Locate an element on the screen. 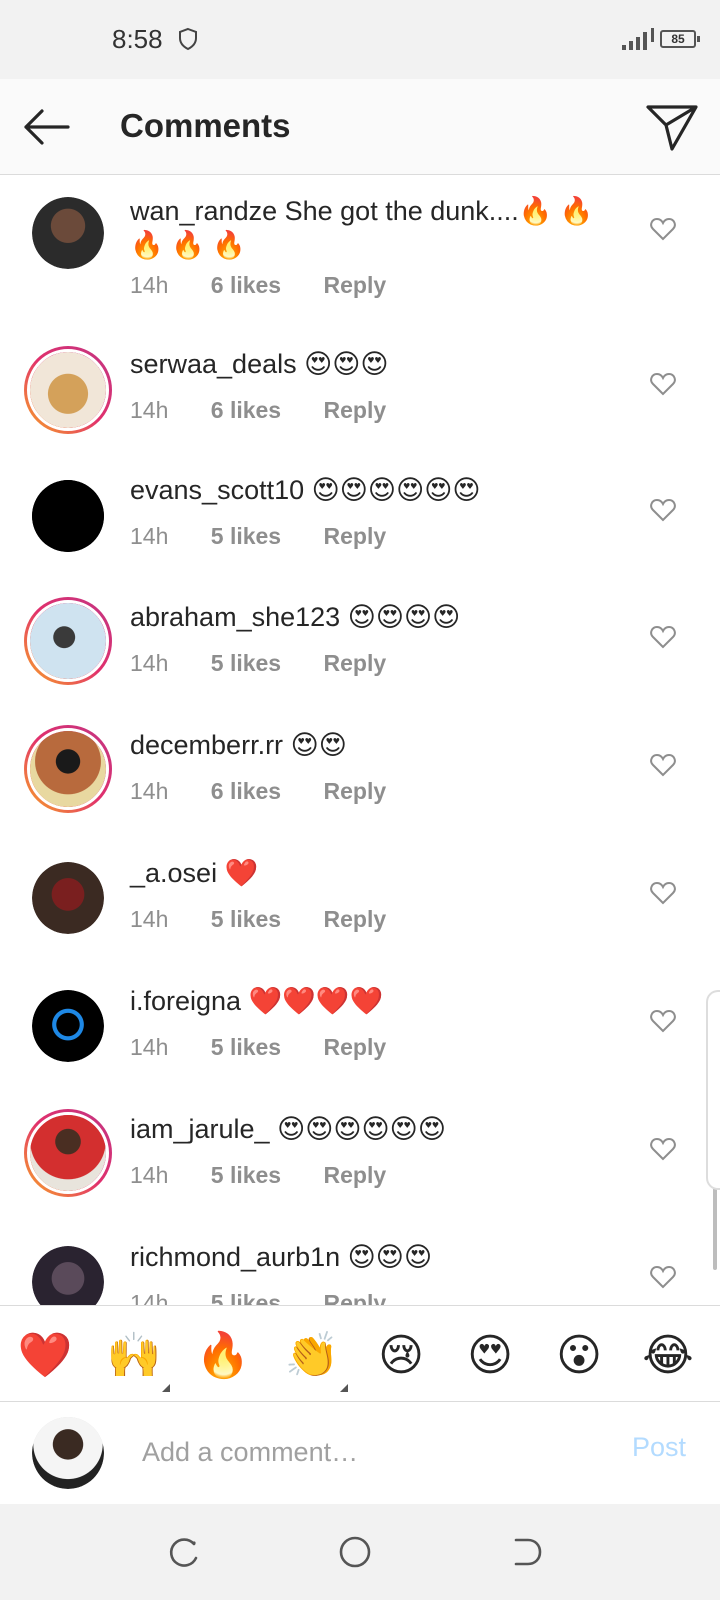 Image resolution: width=720 pixels, height=1600 pixels. signal-icon is located at coordinates (638, 39).